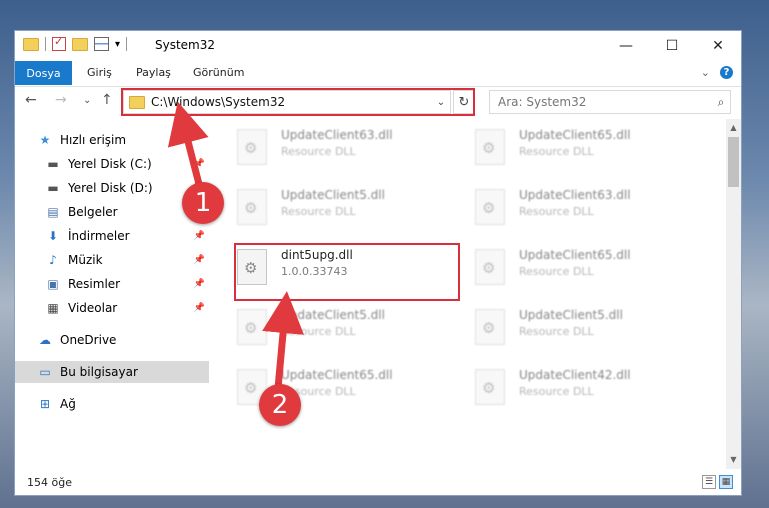 The height and width of the screenshot is (508, 769). What do you see at coordinates (575, 375) in the screenshot?
I see `file-name: UpdateClient42.dll` at bounding box center [575, 375].